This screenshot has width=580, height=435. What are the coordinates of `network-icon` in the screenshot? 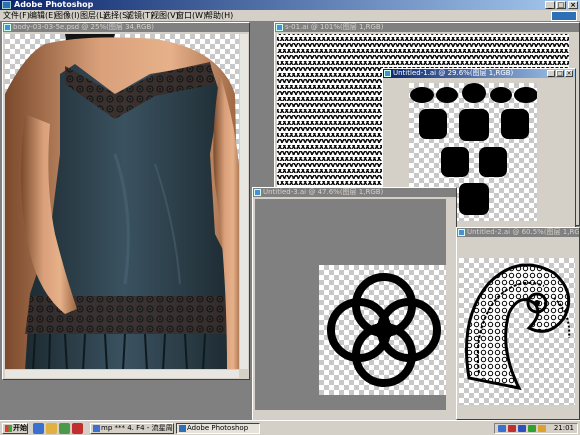 It's located at (502, 428).